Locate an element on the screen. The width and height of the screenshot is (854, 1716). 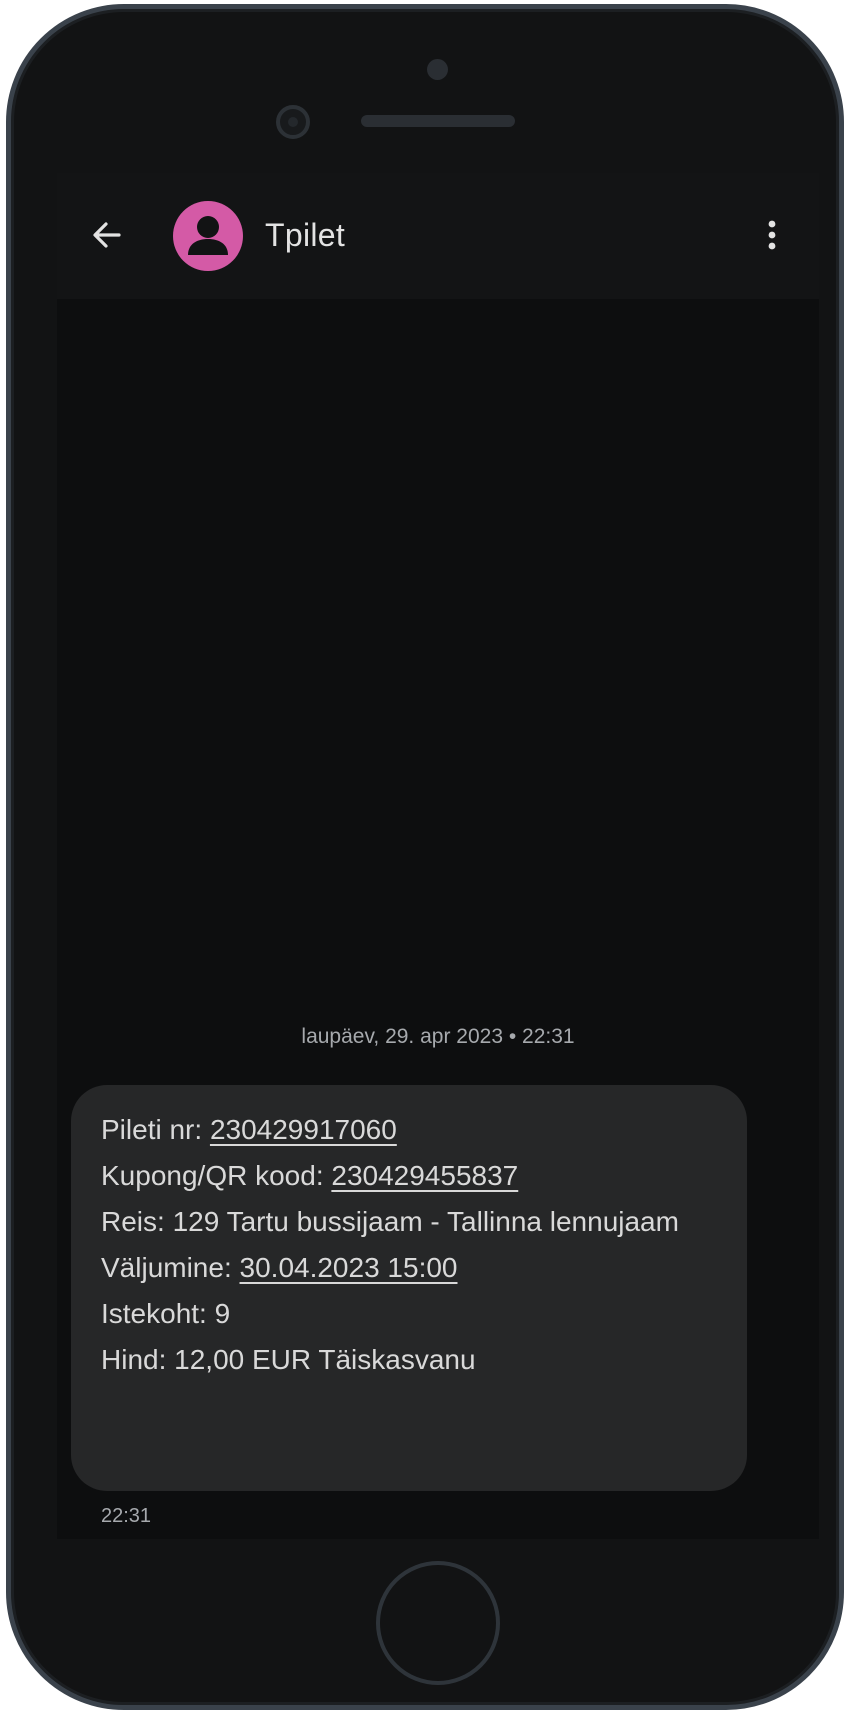
date-divider: laupäev, 29. apr 2023 • 22:31 is located at coordinates (438, 1036).